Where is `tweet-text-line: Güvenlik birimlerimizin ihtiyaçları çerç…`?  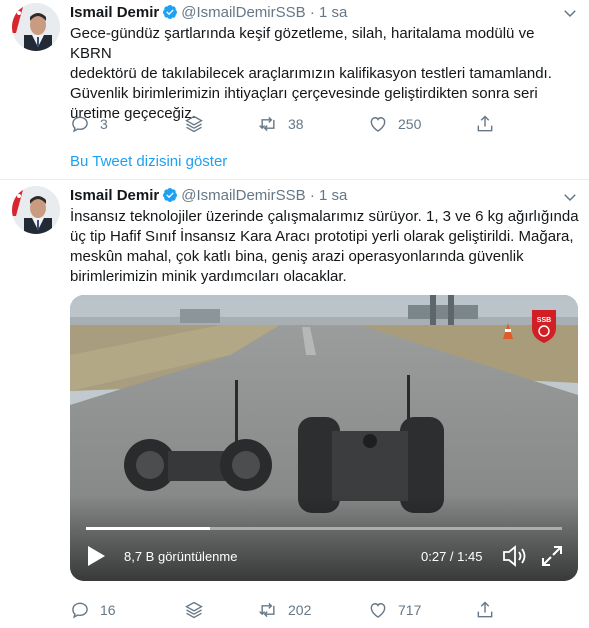 tweet-text-line: Güvenlik birimlerimizin ihtiyaçları çerç… is located at coordinates (304, 93).